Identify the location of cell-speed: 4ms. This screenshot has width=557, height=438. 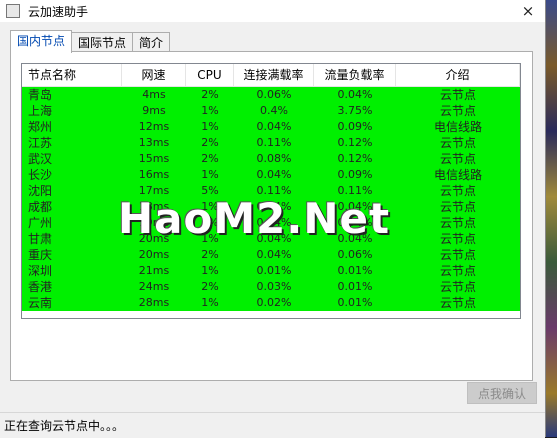
(154, 94).